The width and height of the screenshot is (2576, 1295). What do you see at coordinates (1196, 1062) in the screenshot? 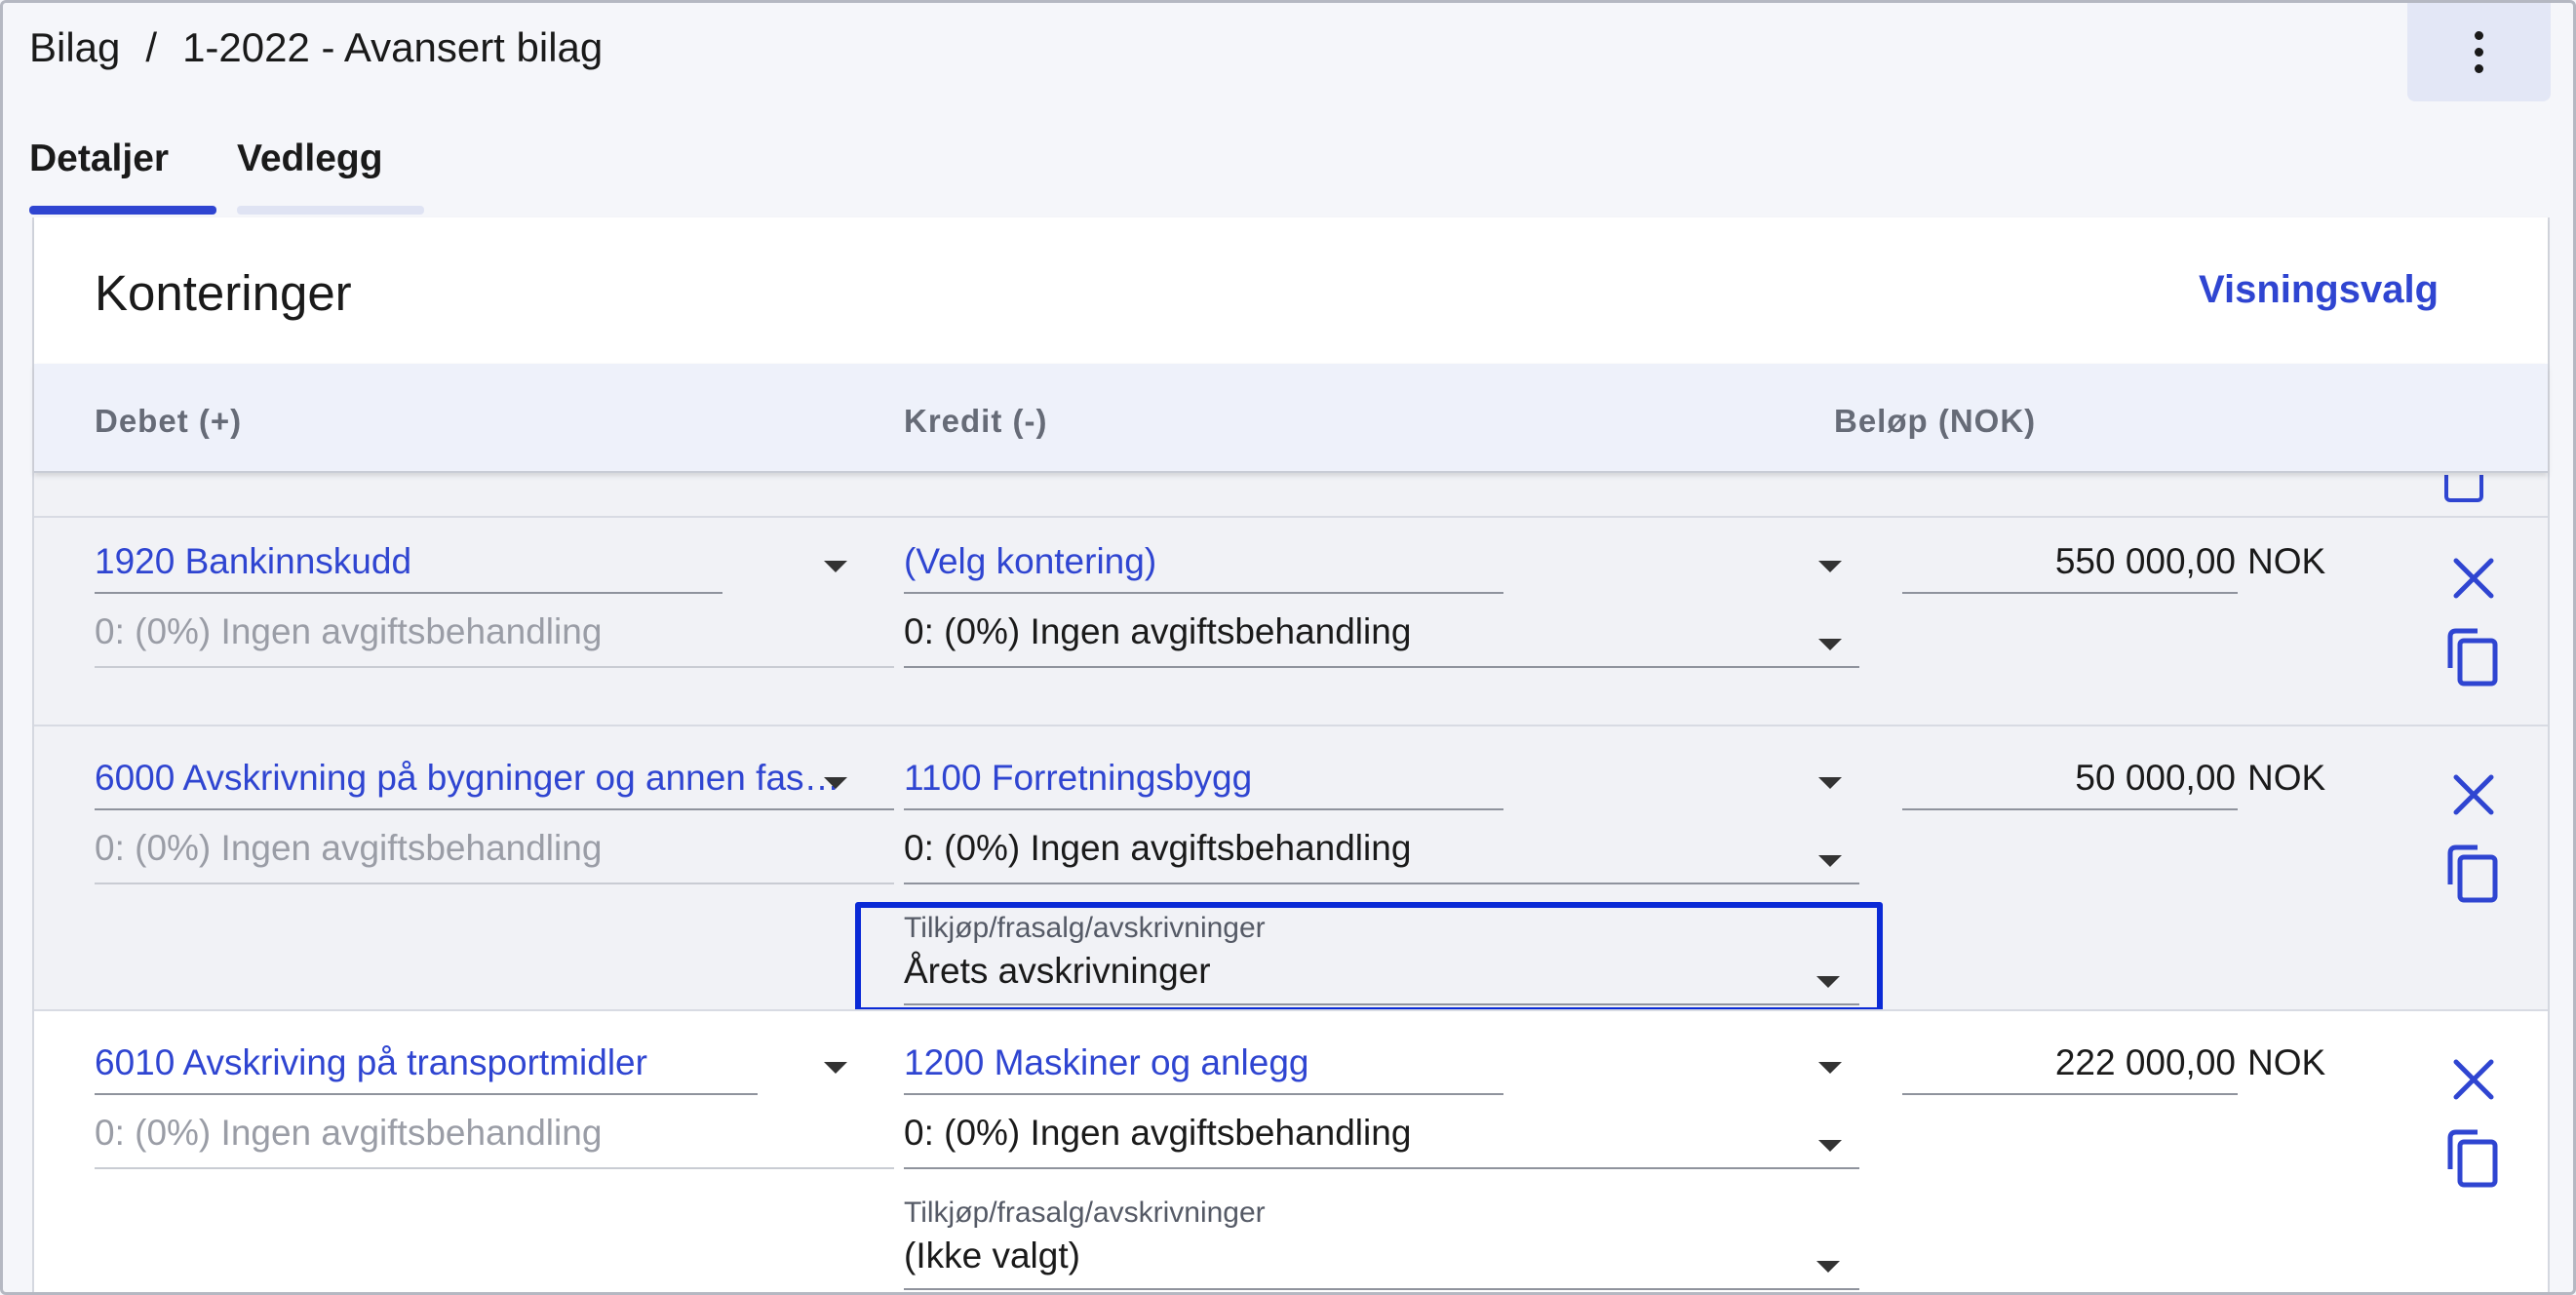
I see `kredit-account-select: 1200 Maskiner og anlegg` at bounding box center [1196, 1062].